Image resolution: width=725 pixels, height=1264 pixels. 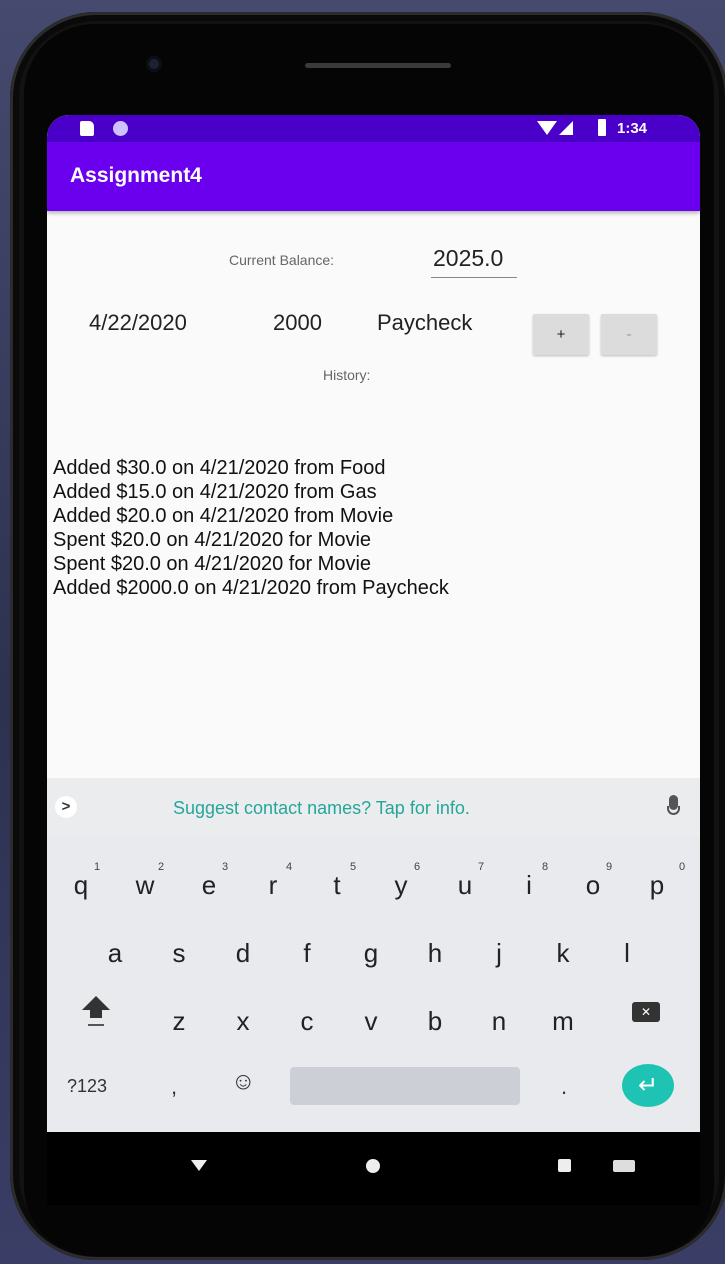 What do you see at coordinates (435, 1021) in the screenshot?
I see `key-b: b` at bounding box center [435, 1021].